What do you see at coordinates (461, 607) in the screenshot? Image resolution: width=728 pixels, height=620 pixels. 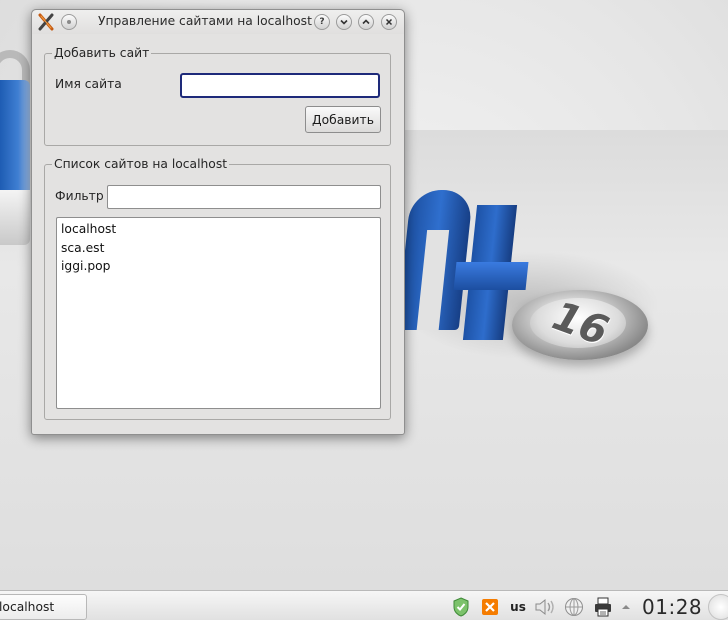 I see `shield-check-icon` at bounding box center [461, 607].